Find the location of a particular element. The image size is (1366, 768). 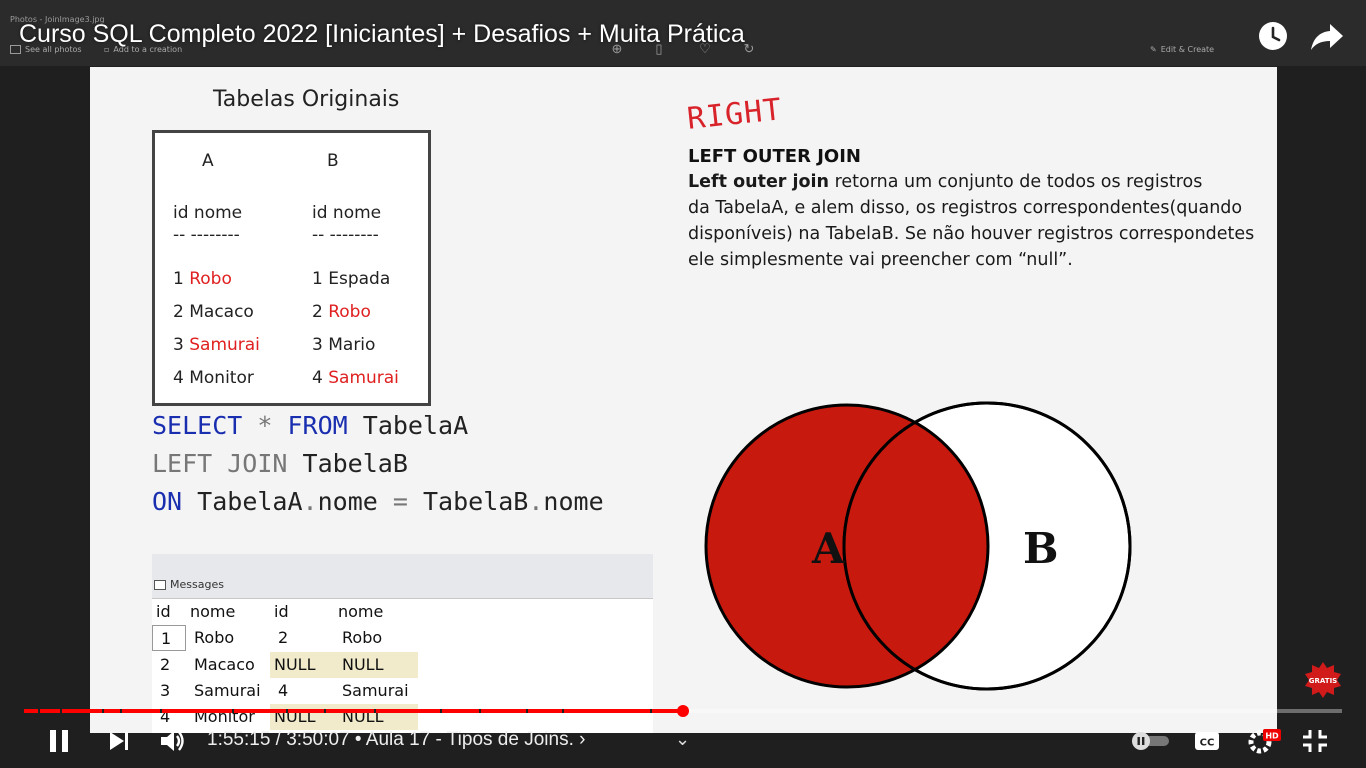

edit-icon: ✎ is located at coordinates (1153, 49).